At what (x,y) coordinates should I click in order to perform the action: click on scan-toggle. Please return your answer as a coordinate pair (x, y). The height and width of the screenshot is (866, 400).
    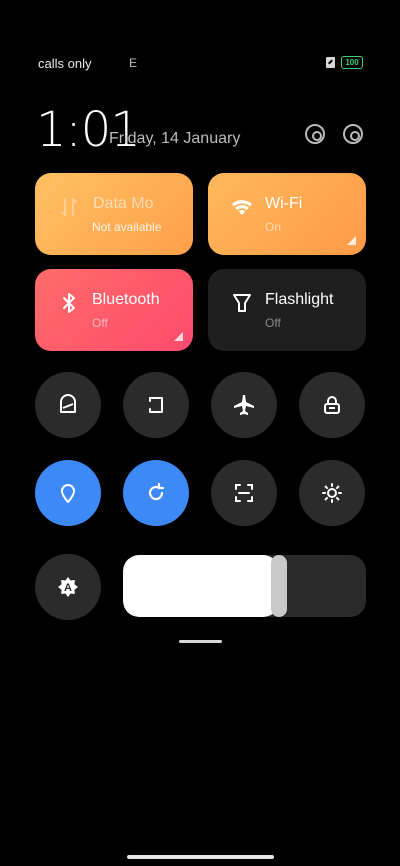
    Looking at the image, I should click on (244, 493).